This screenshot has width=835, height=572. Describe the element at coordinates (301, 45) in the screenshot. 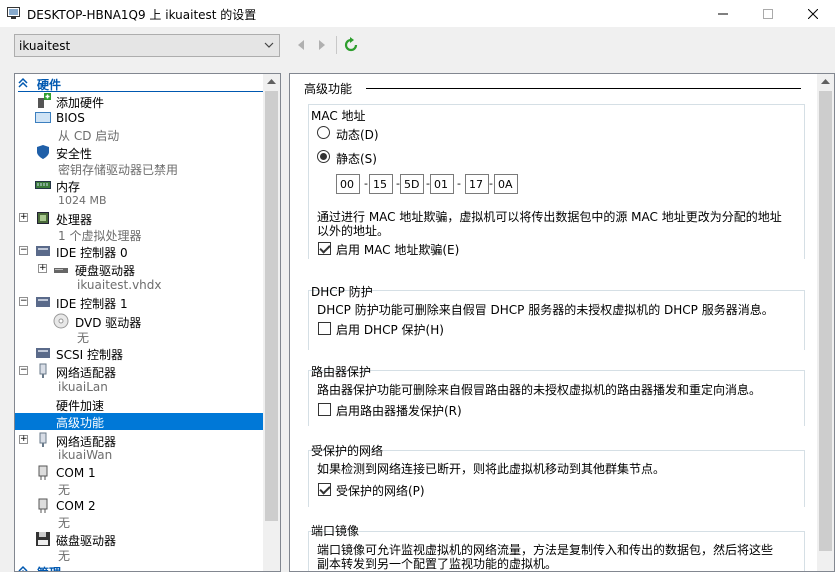

I see `back-arrow-icon` at that location.